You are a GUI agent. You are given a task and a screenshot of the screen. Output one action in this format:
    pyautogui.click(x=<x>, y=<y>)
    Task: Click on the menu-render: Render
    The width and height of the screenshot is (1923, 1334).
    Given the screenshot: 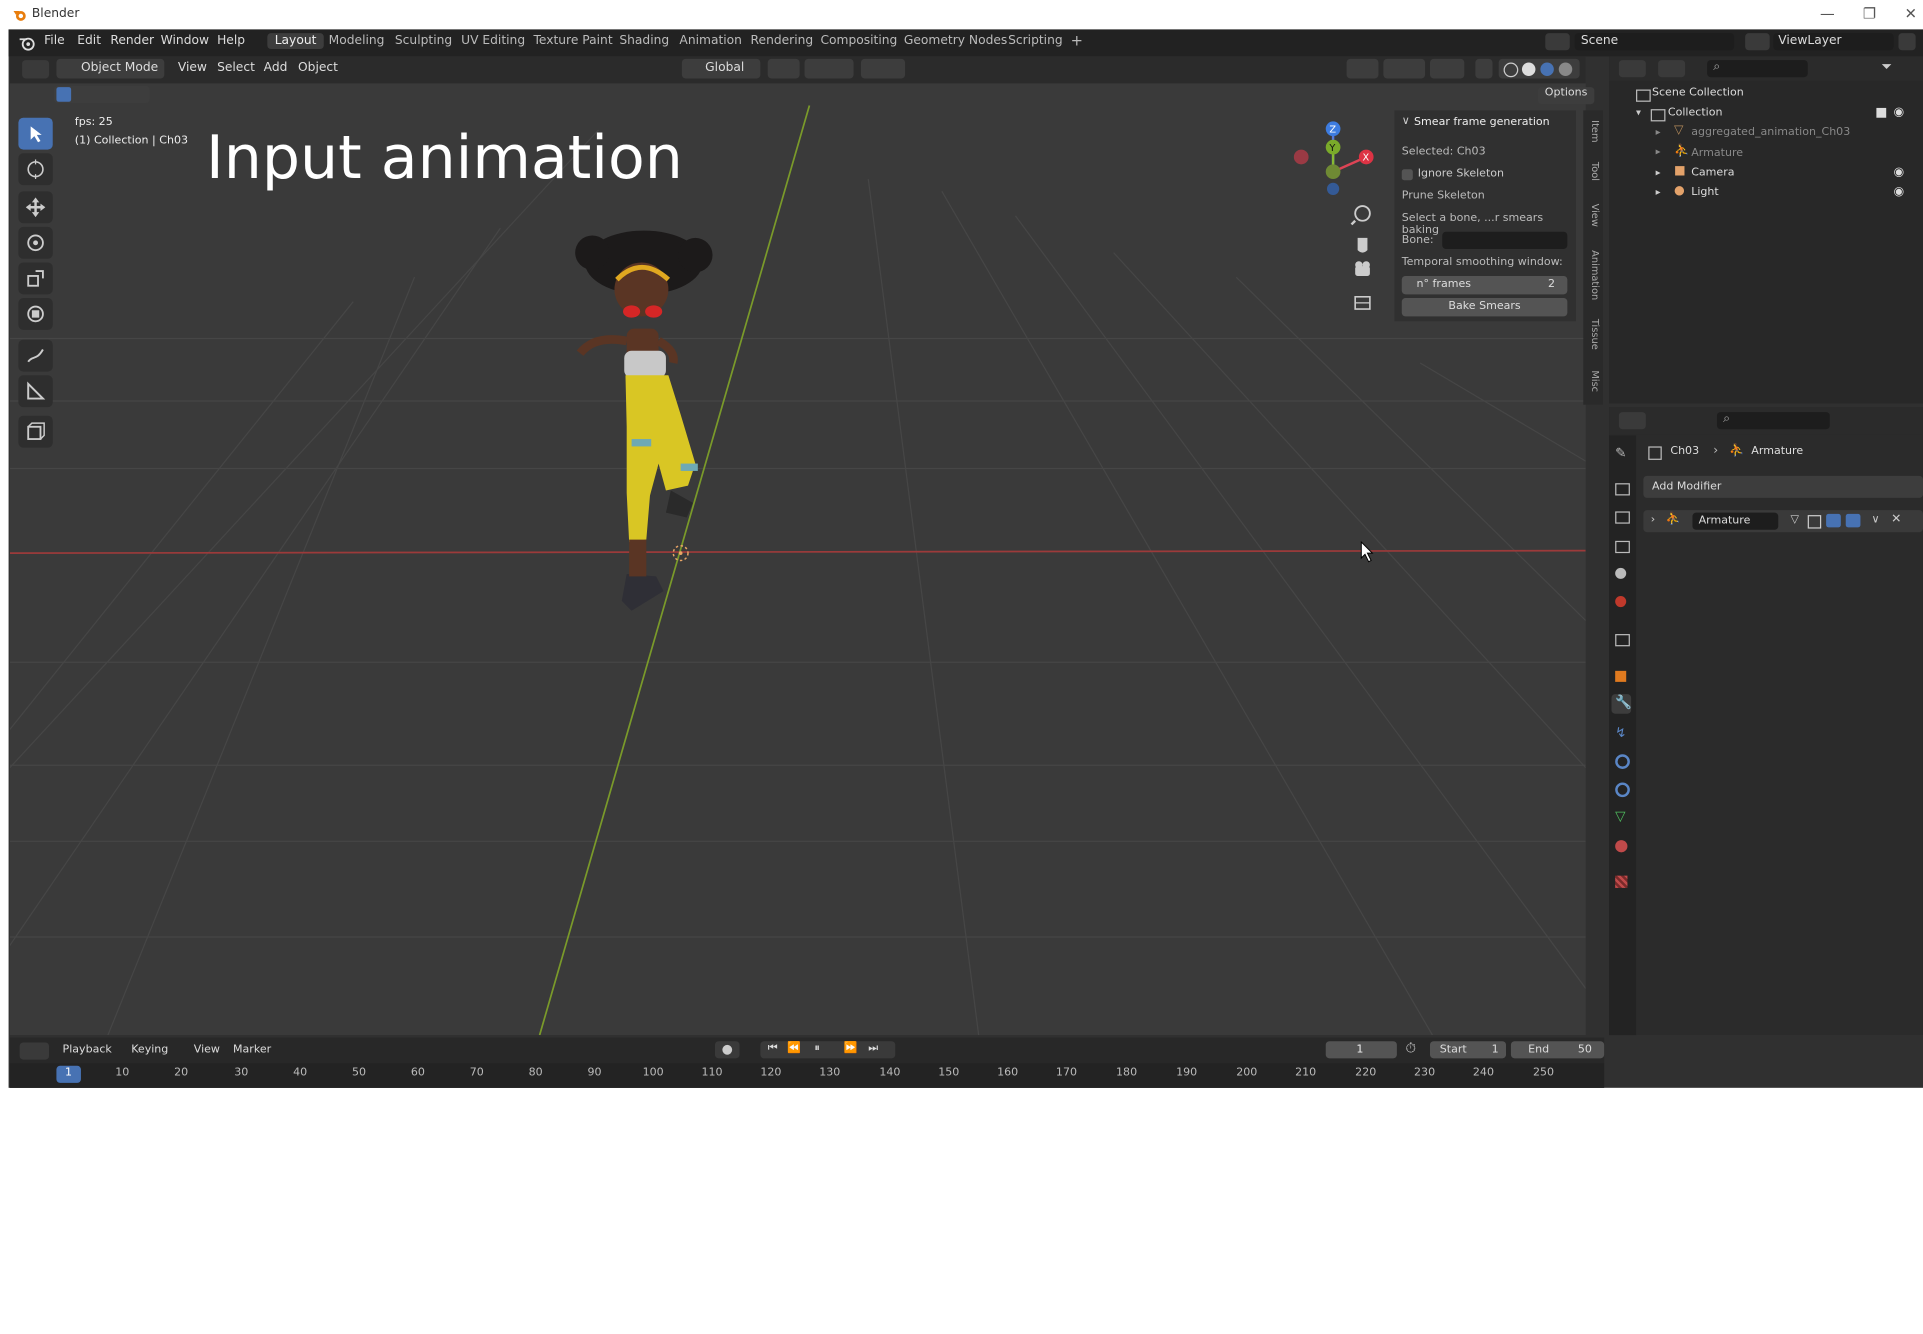 What is the action you would take?
    pyautogui.click(x=132, y=40)
    